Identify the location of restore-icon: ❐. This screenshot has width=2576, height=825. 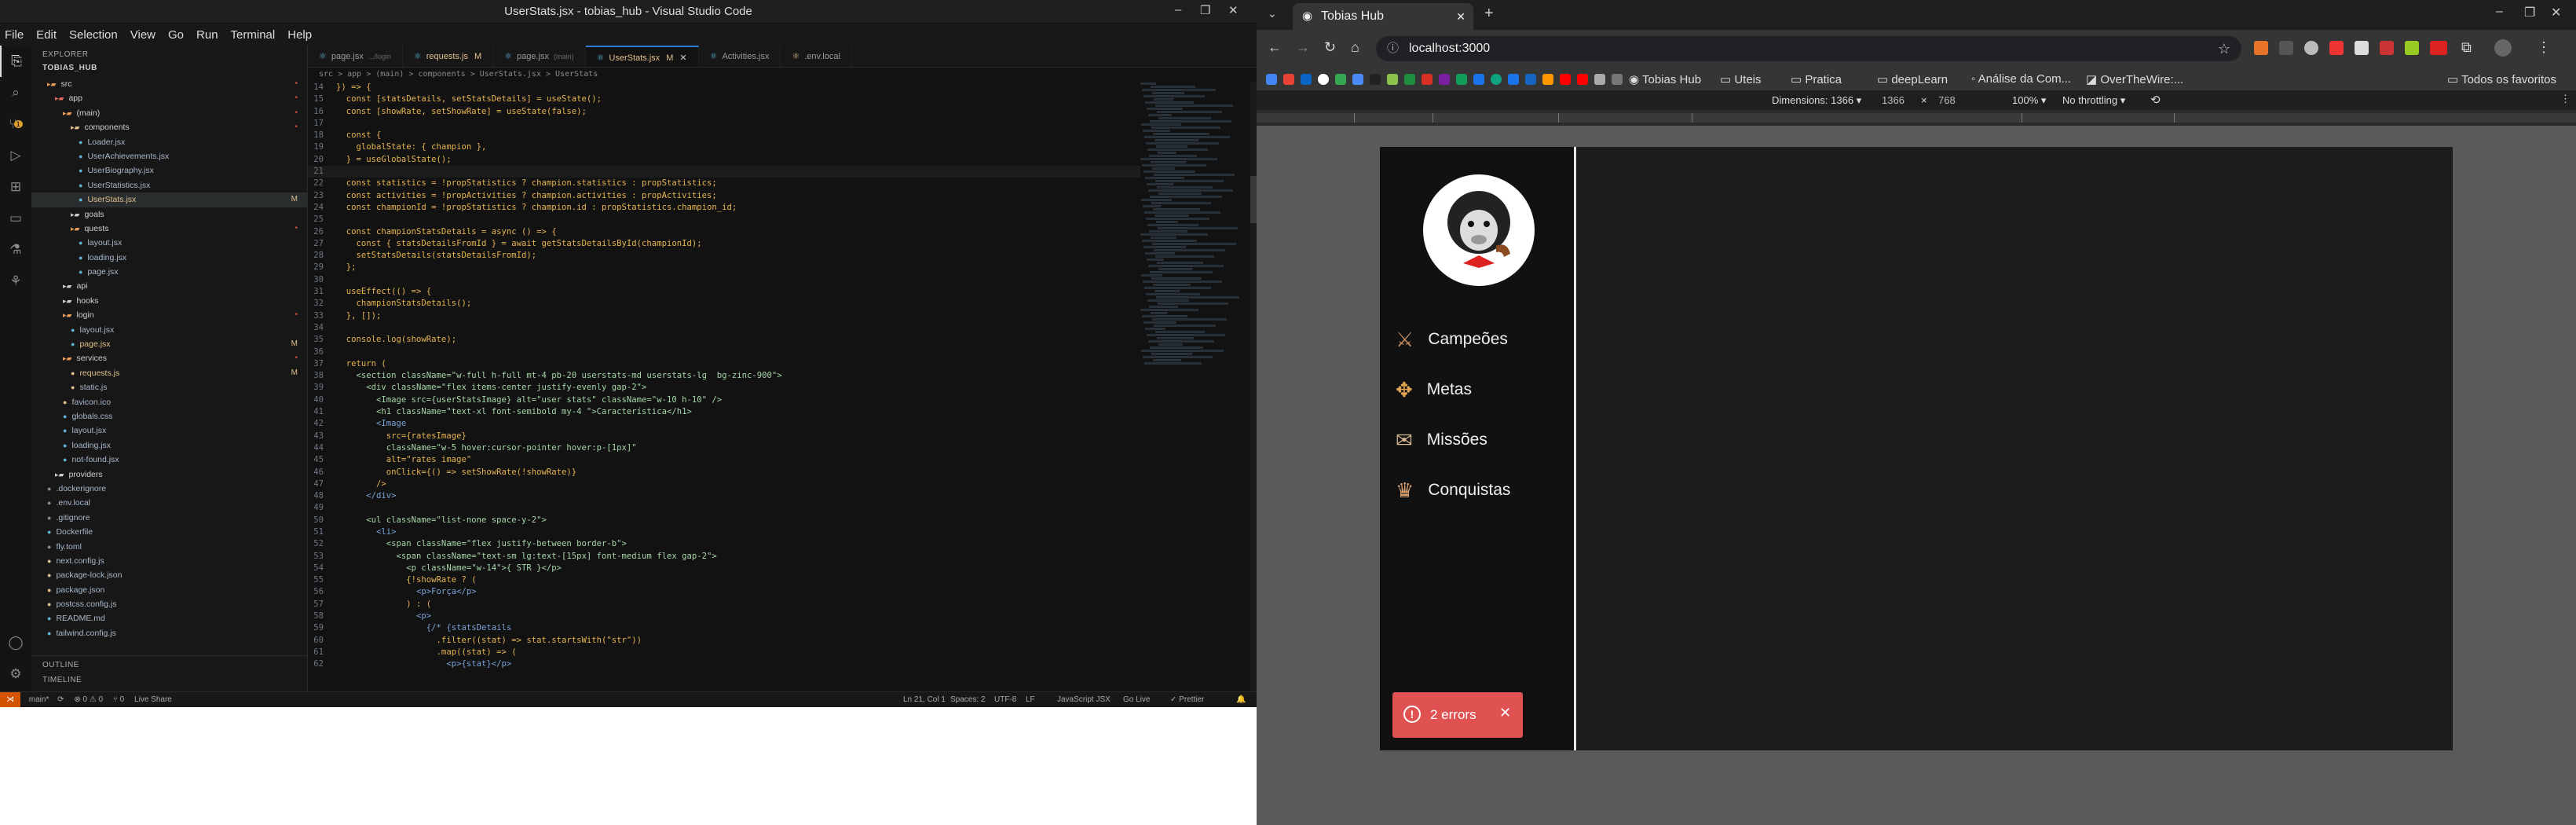
(1205, 10).